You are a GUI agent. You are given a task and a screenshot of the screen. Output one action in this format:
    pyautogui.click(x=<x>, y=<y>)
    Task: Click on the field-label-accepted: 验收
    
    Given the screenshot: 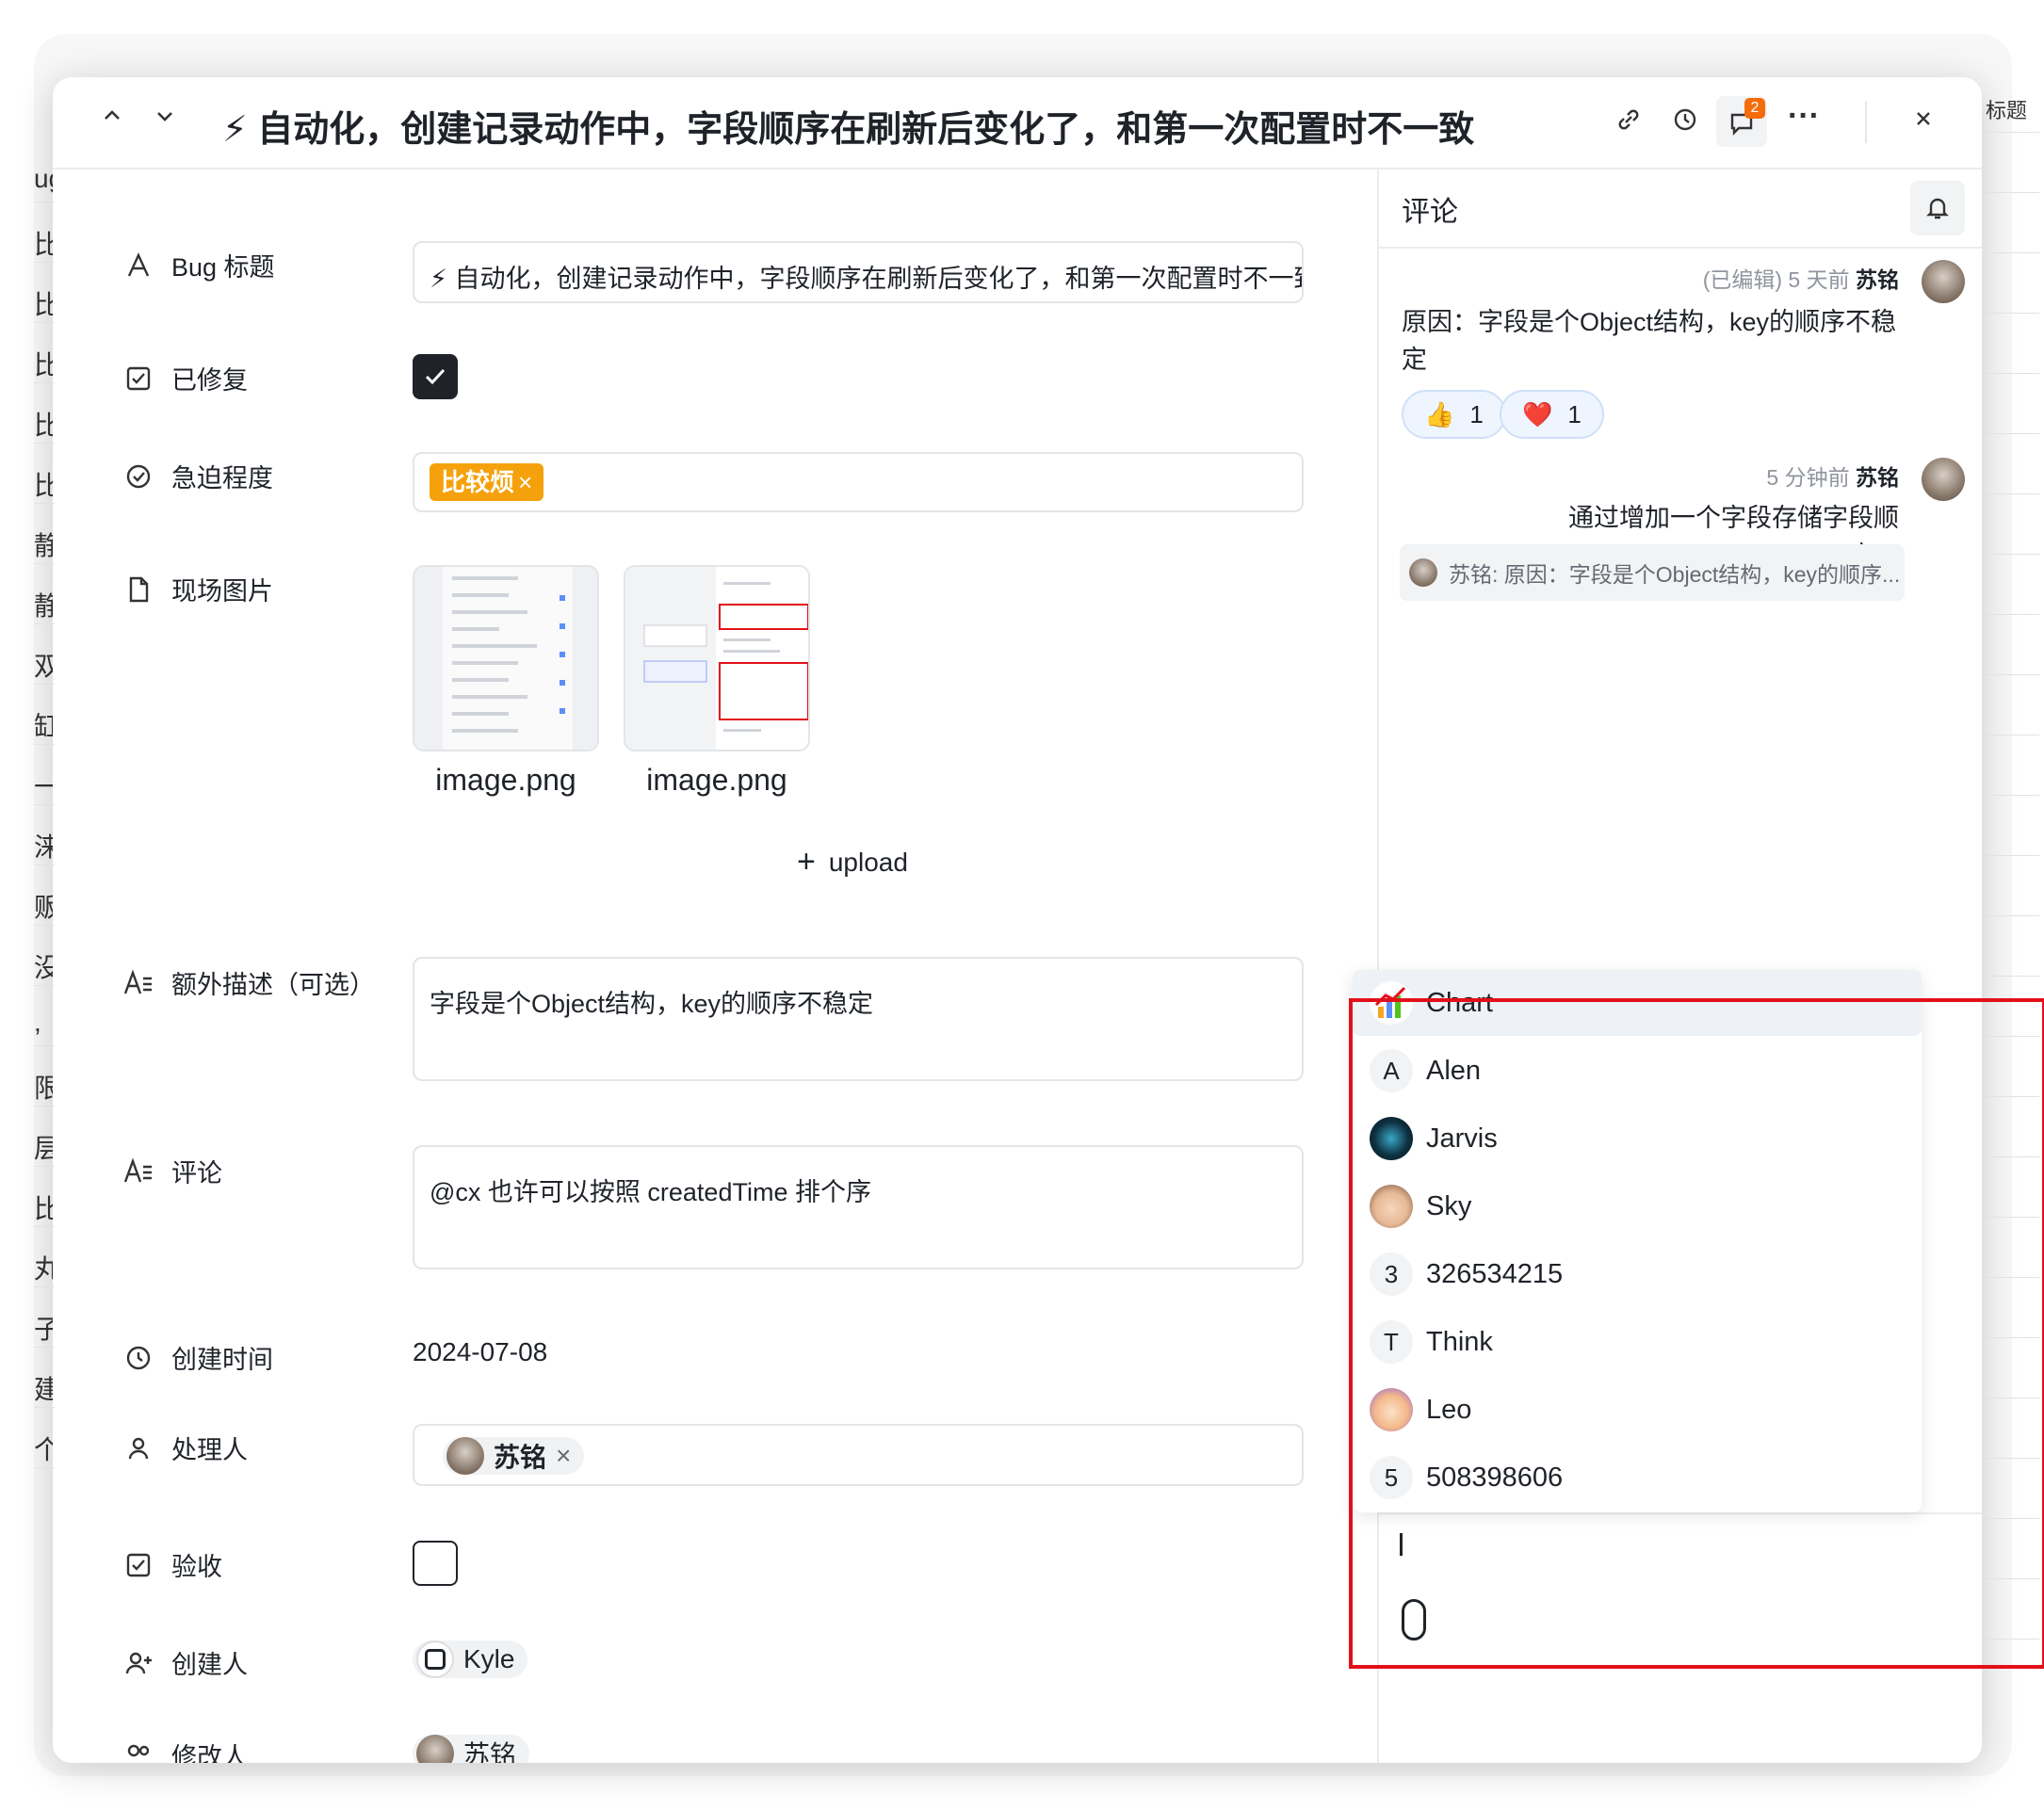 What is the action you would take?
    pyautogui.click(x=172, y=1564)
    